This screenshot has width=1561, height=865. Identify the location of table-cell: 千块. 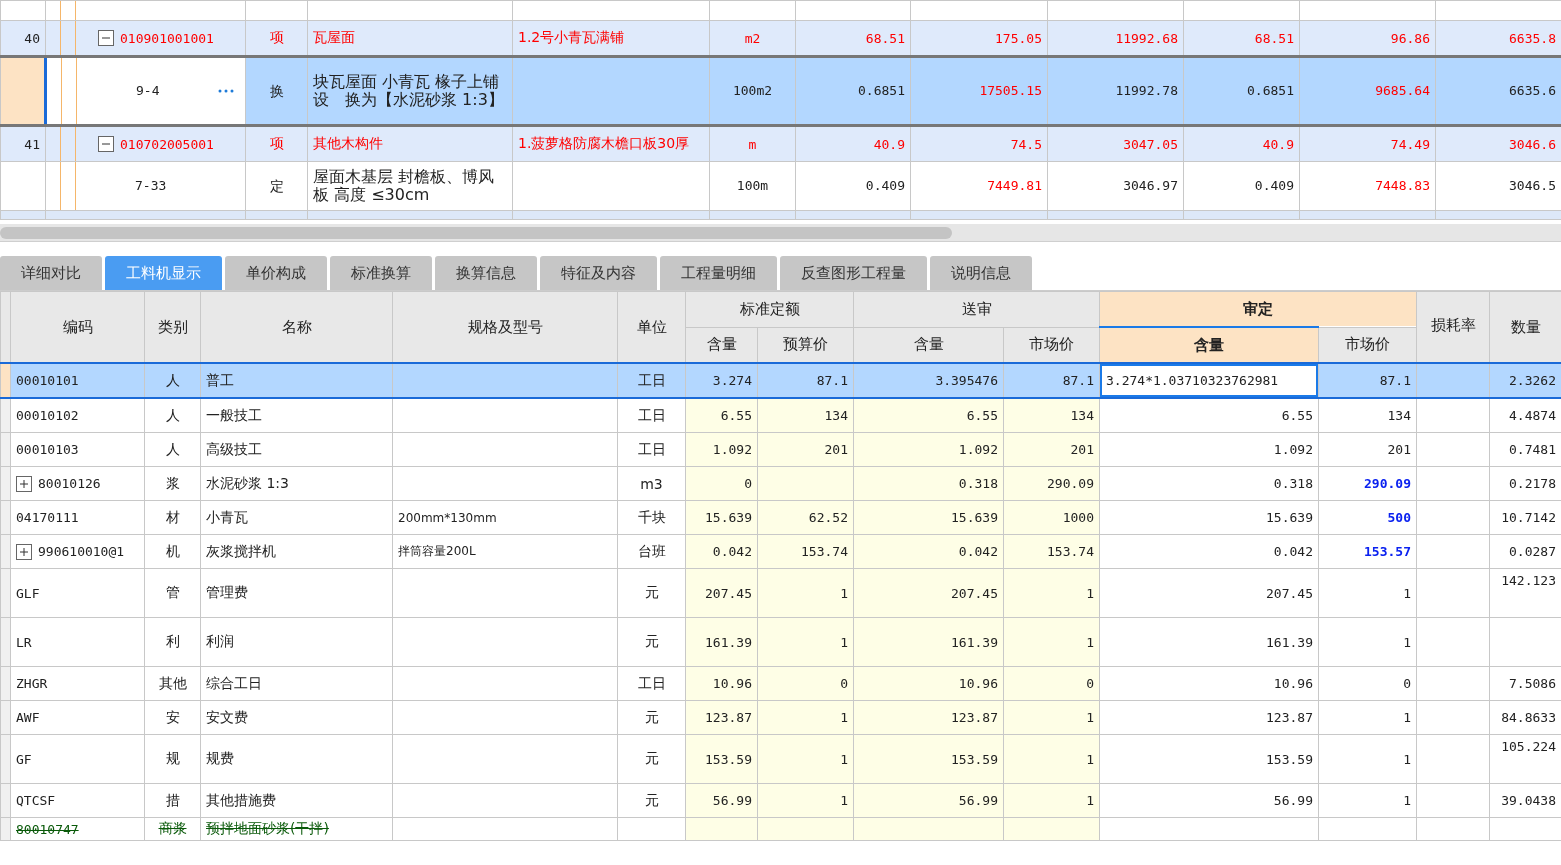
(651, 517).